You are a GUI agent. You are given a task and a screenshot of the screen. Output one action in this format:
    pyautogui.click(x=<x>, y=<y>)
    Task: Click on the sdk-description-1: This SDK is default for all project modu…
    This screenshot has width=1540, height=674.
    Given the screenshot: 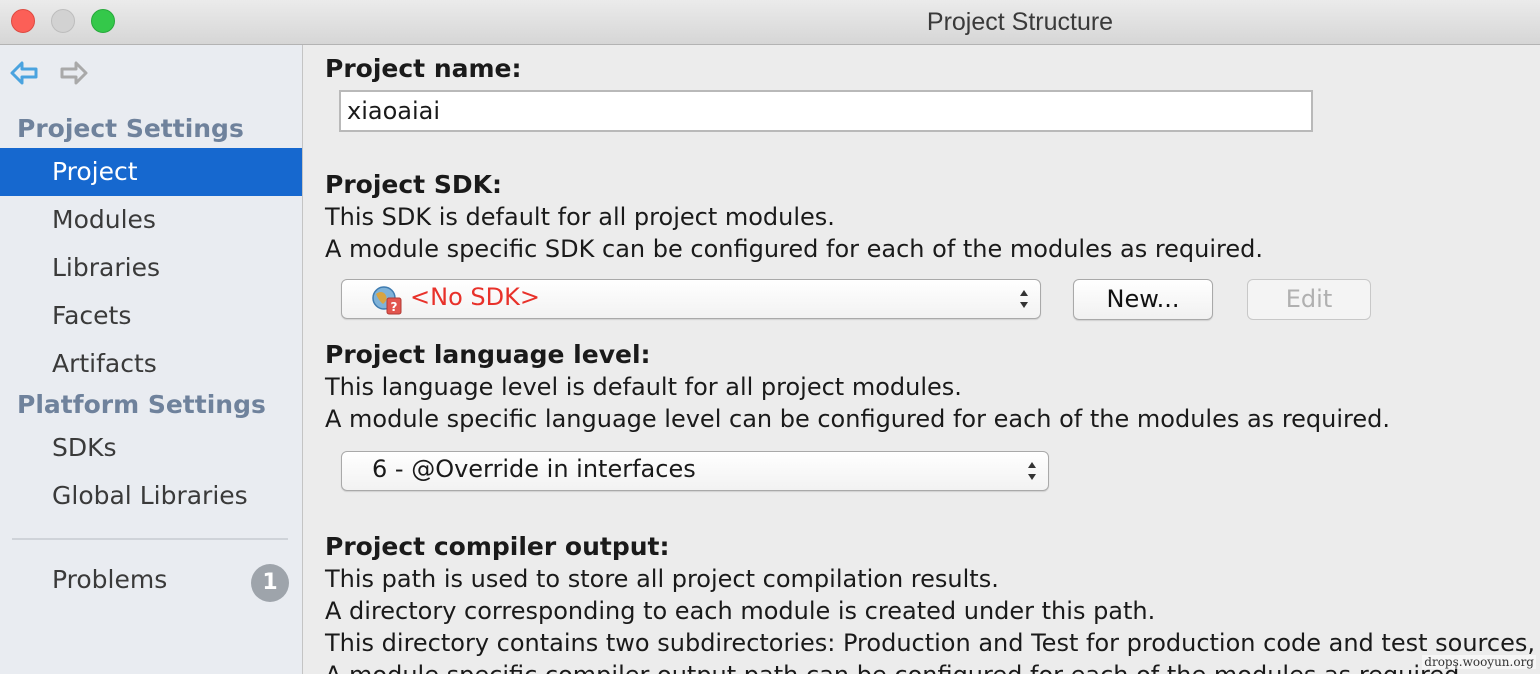 What is the action you would take?
    pyautogui.click(x=580, y=217)
    